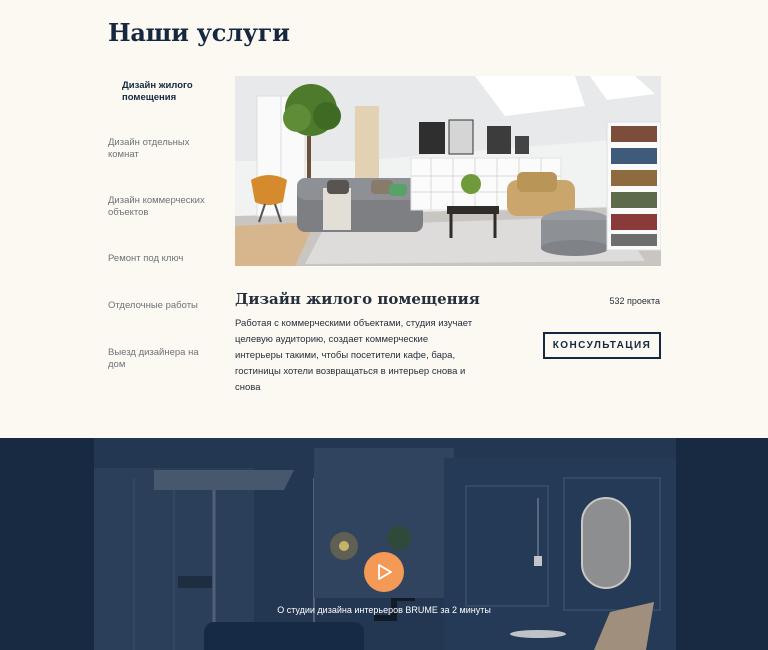 The image size is (768, 650). What do you see at coordinates (177, 92) in the screenshot?
I see `menu-item-residential-design: Дизайн жилого помещения` at bounding box center [177, 92].